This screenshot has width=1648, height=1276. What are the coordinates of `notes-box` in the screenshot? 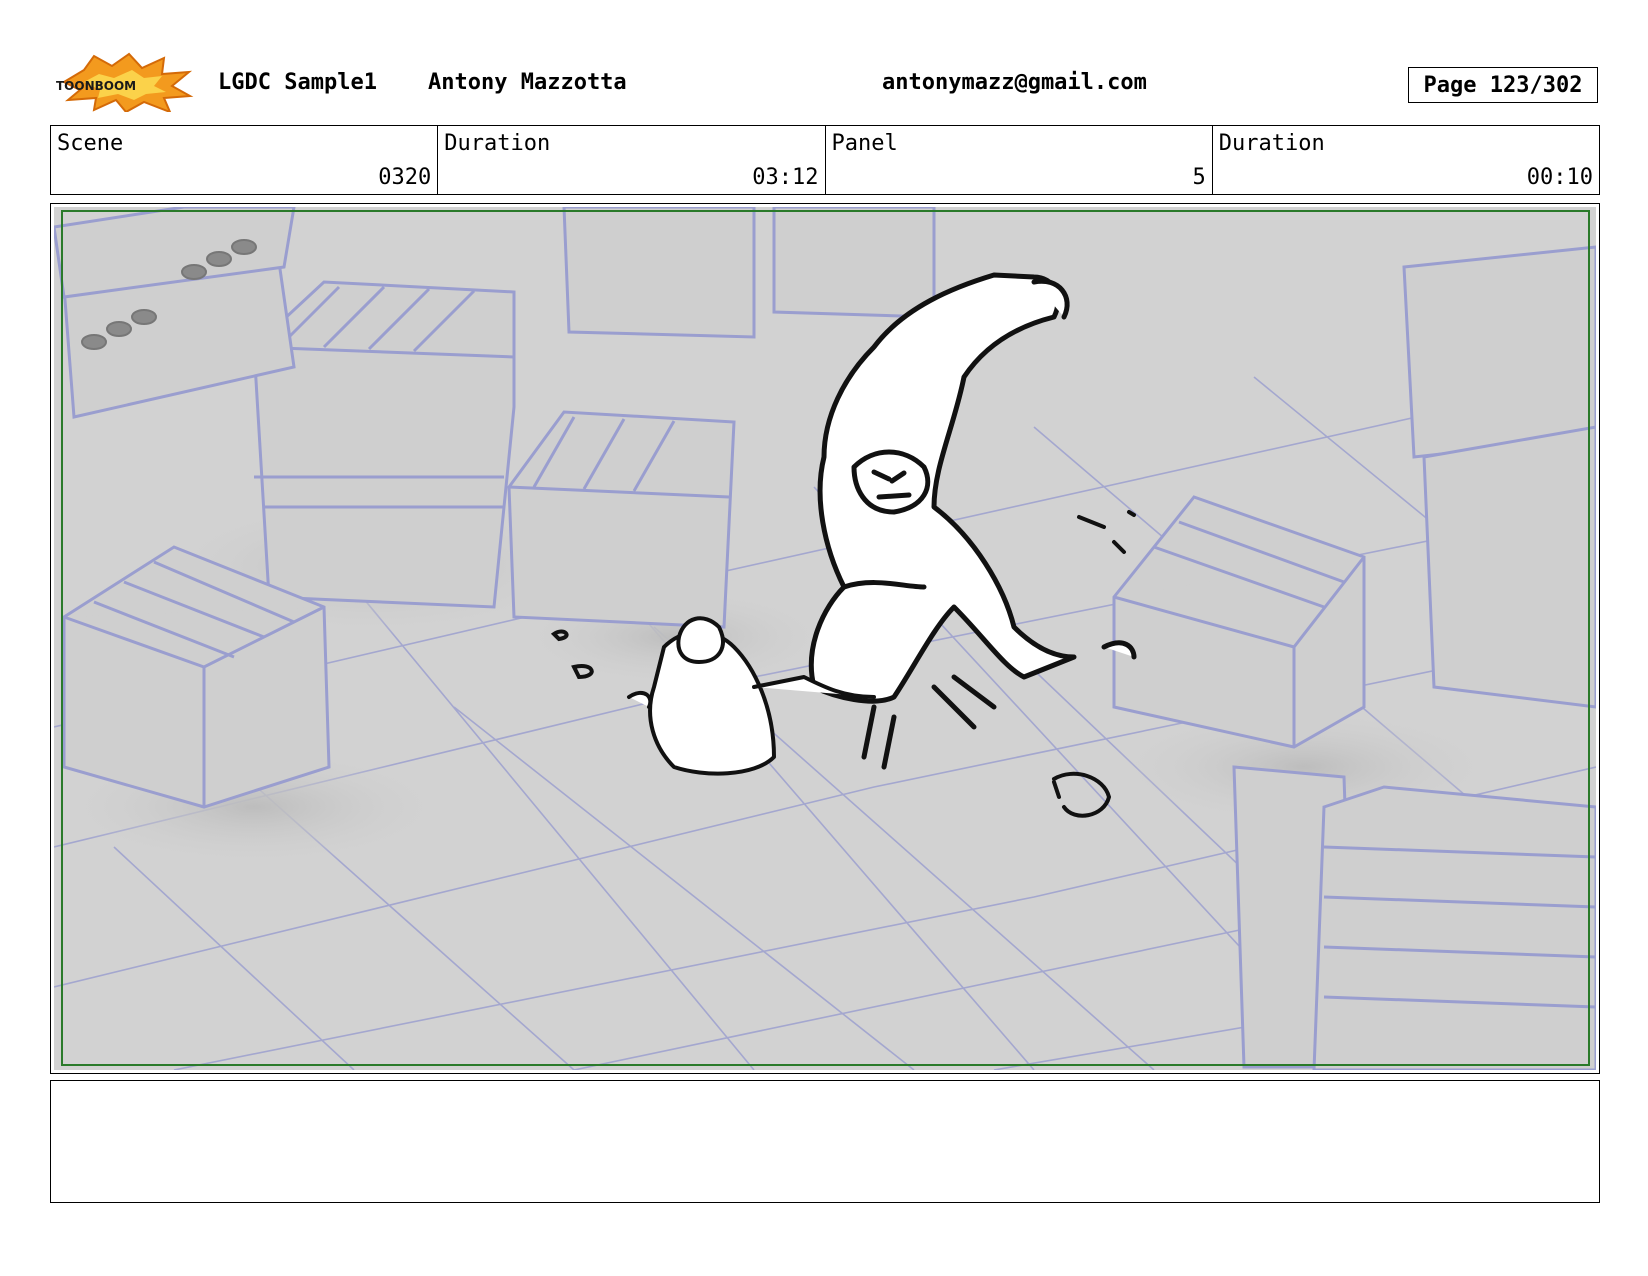 It's located at (825, 1141).